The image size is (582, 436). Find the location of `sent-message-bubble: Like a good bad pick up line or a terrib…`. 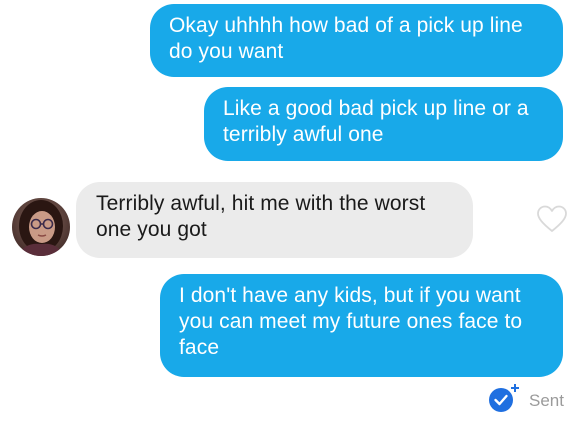

sent-message-bubble: Like a good bad pick up line or a terrib… is located at coordinates (383, 124).